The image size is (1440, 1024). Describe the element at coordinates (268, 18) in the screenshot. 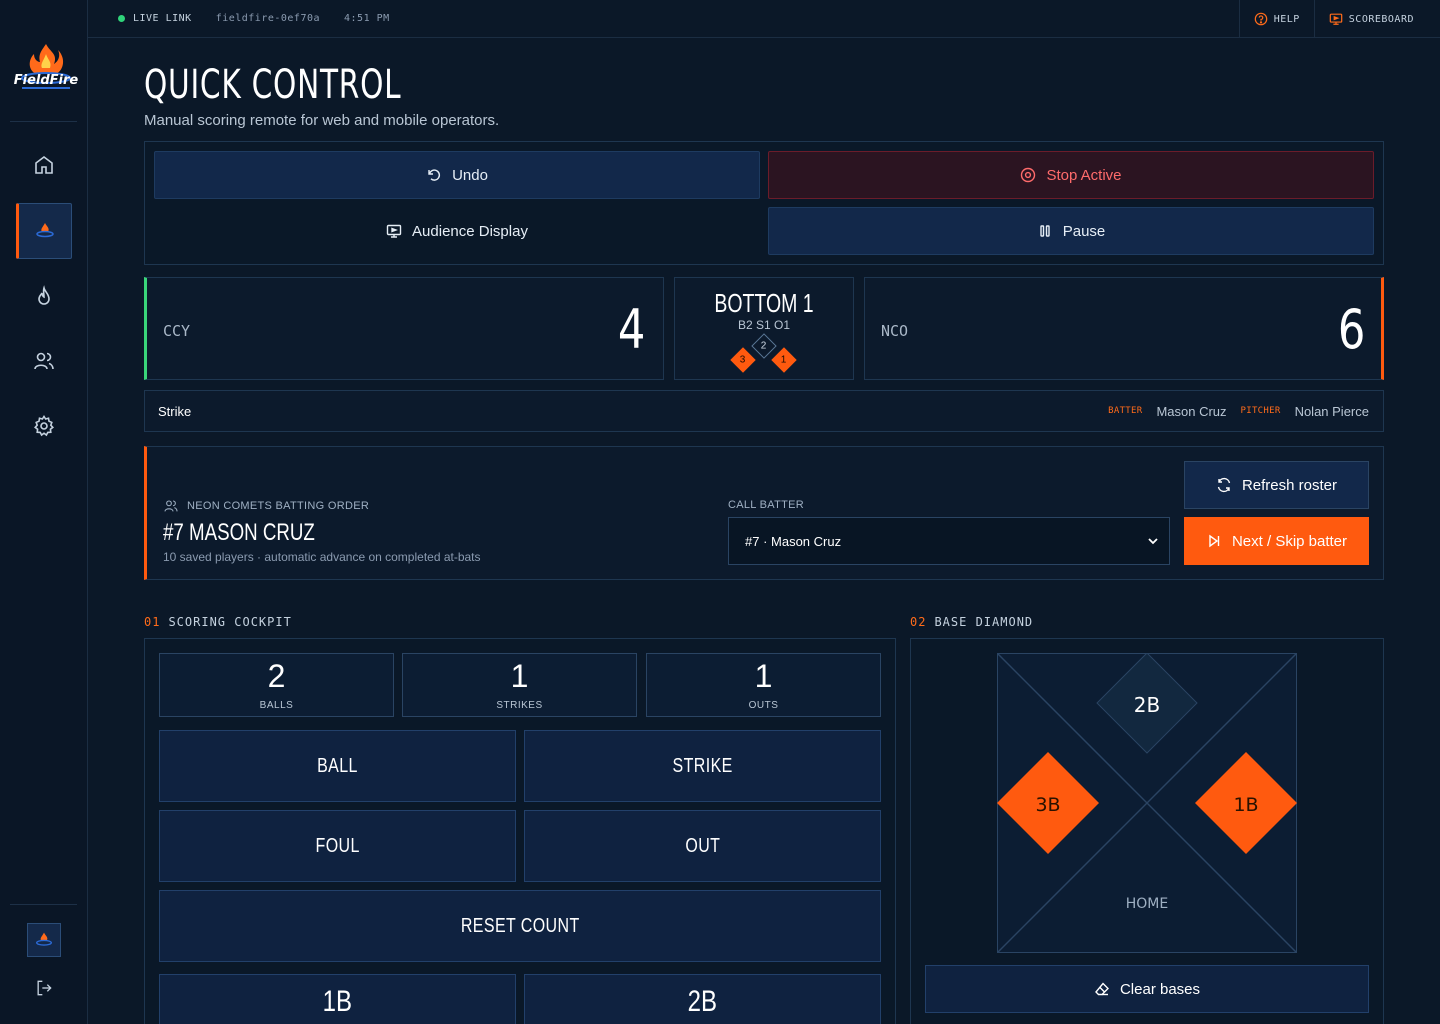

I see `session-id: fieldfire-0ef70a` at that location.